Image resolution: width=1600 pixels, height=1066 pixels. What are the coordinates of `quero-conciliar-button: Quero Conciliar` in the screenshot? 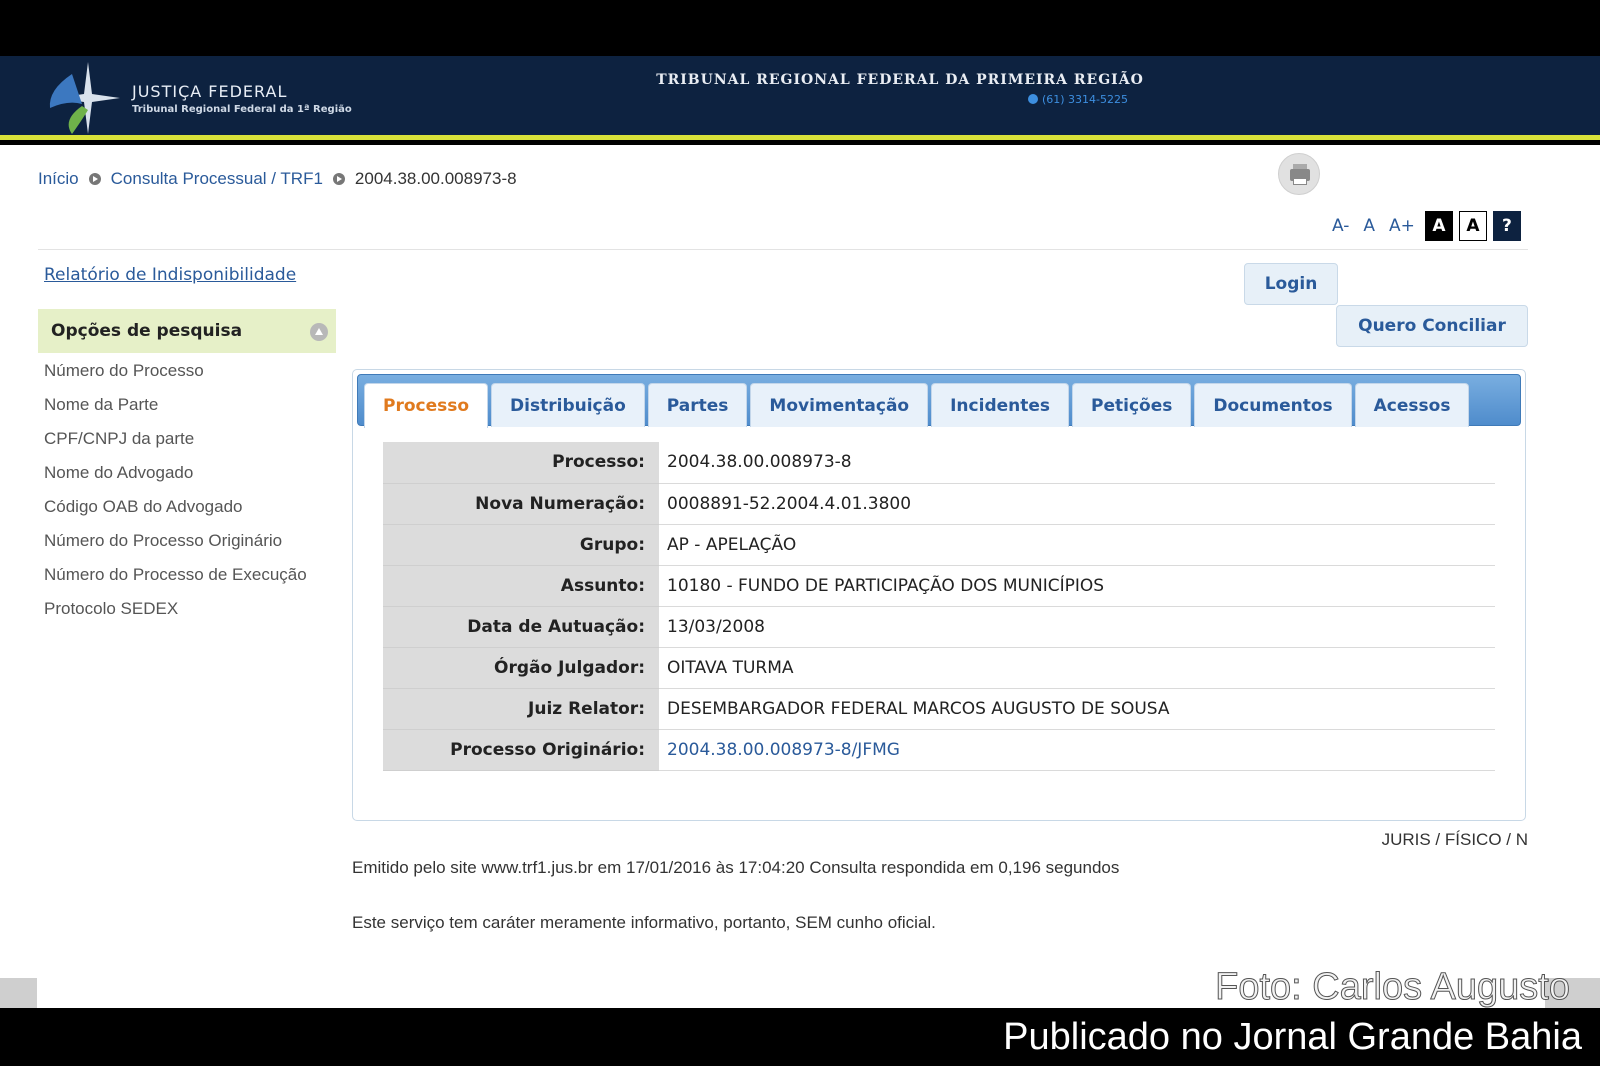 It's located at (1432, 326).